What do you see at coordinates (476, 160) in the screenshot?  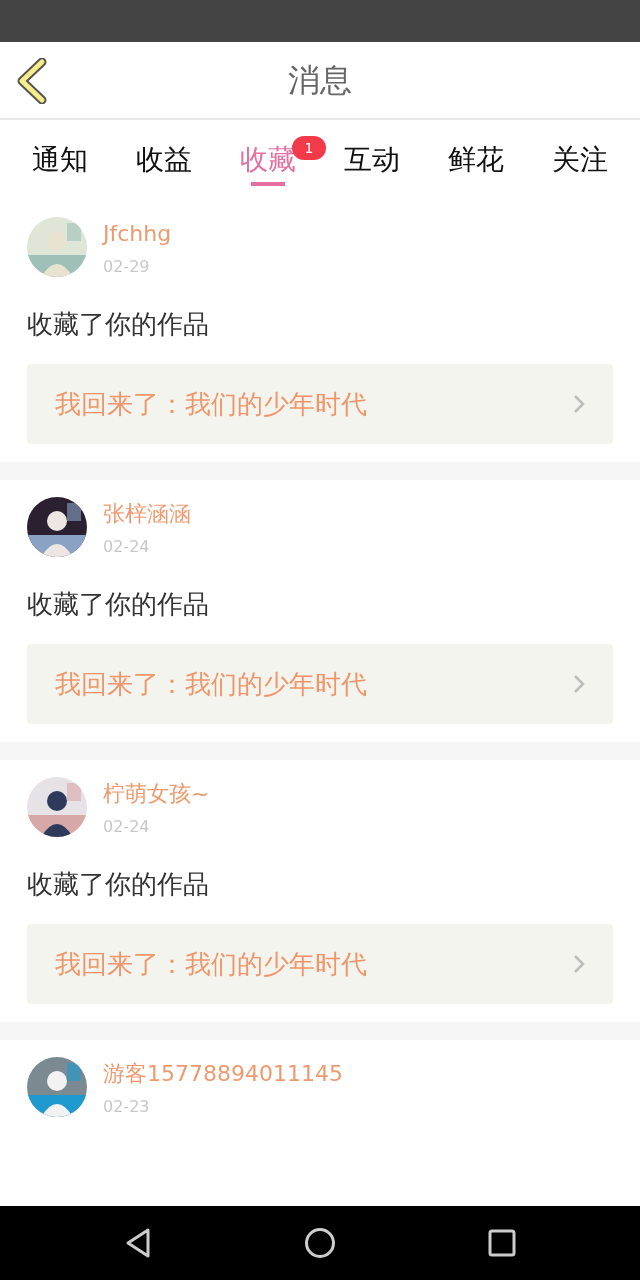 I see `tab: 鲜花` at bounding box center [476, 160].